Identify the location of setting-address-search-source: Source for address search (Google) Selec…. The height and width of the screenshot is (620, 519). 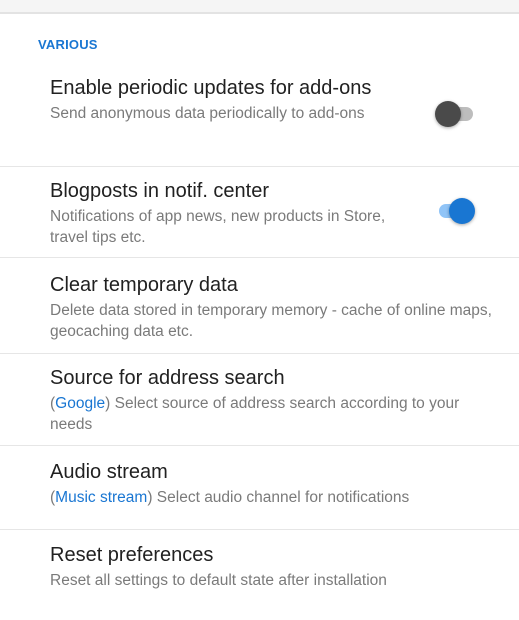
(259, 400).